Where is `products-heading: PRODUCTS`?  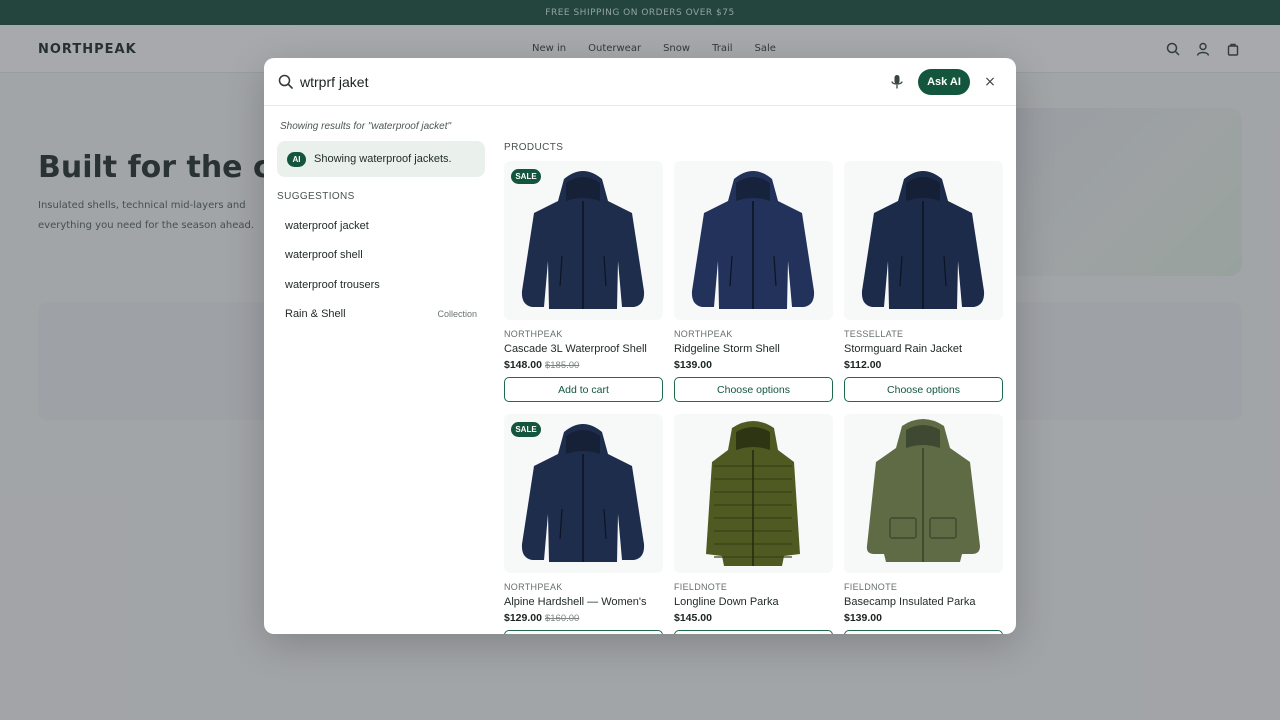 products-heading: PRODUCTS is located at coordinates (534, 147).